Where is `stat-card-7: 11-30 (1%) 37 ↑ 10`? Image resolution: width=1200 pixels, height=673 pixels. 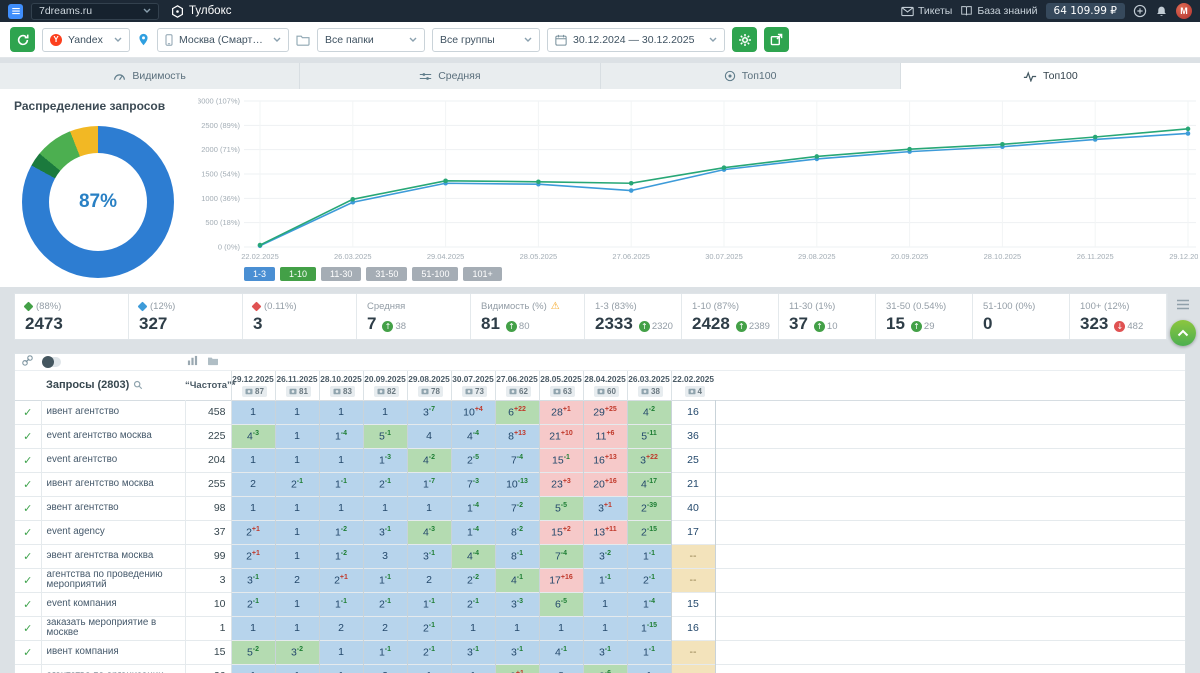
stat-card-7: 11-30 (1%) 37 ↑ 10 is located at coordinates (827, 316).